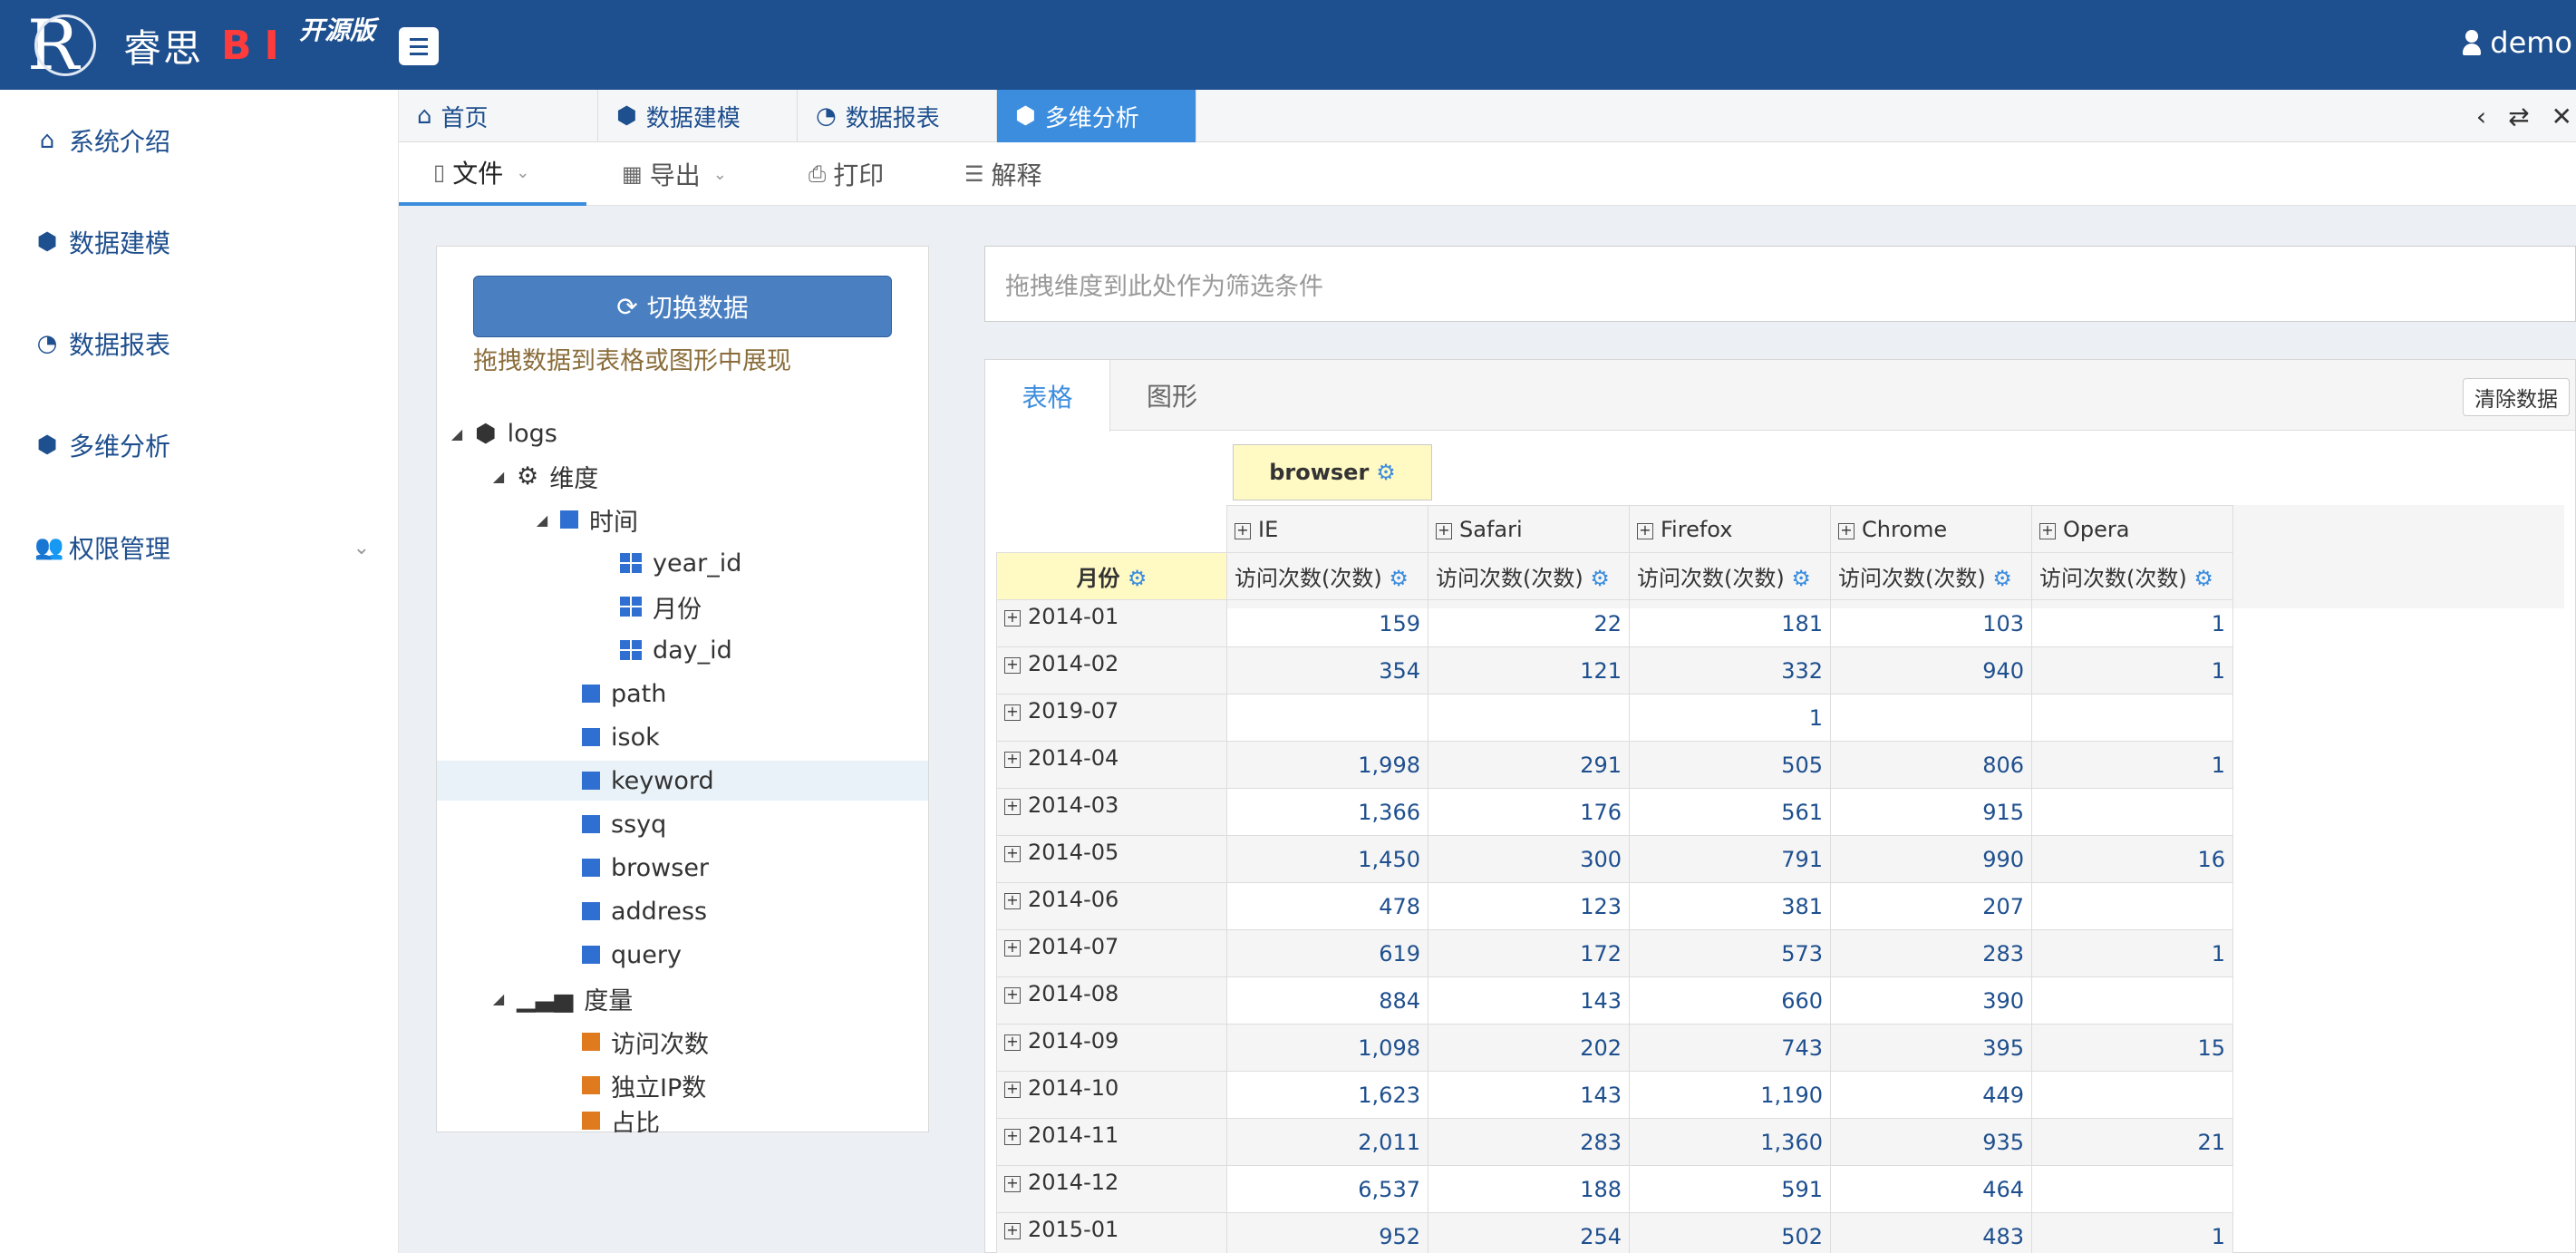 The image size is (2576, 1253). What do you see at coordinates (1111, 906) in the screenshot?
I see `row-label-cell: +2014-06` at bounding box center [1111, 906].